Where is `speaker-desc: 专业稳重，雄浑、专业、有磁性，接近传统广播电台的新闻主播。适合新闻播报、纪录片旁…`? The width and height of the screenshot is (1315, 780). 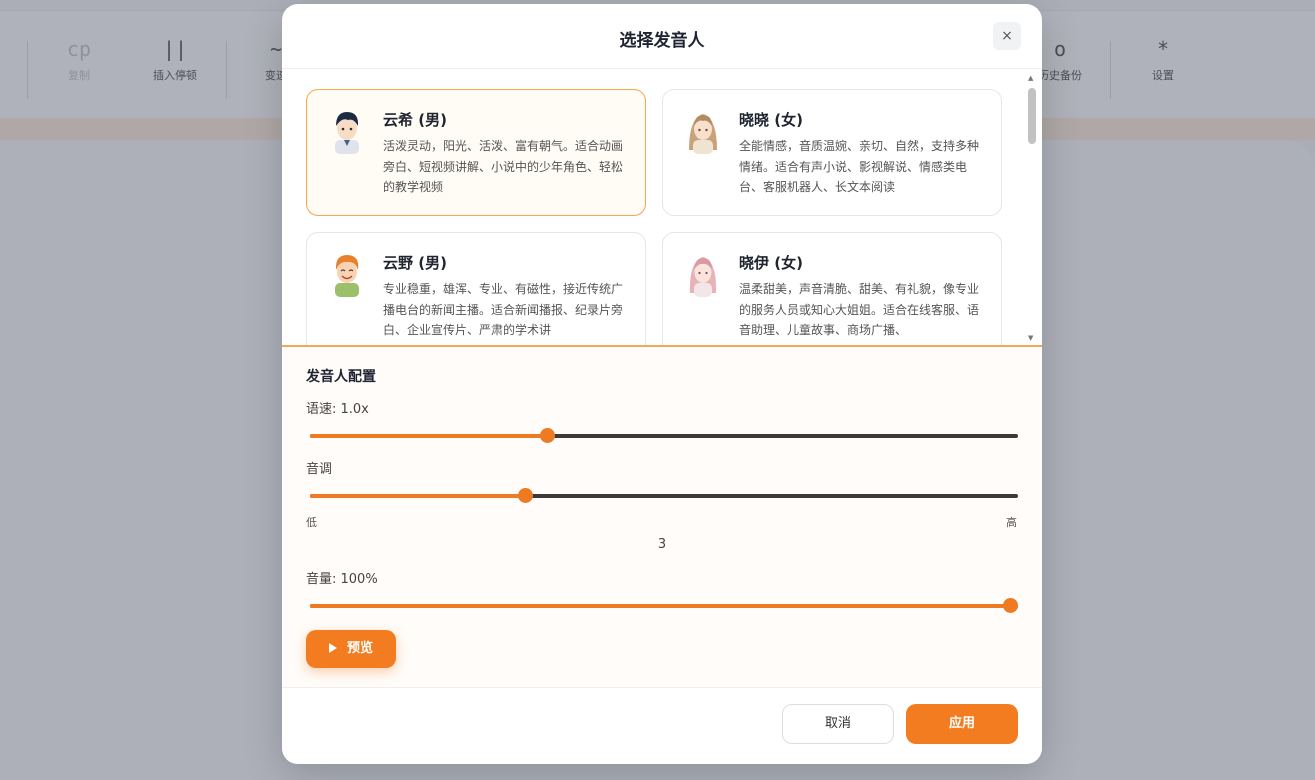 speaker-desc: 专业稳重，雄浑、专业、有磁性，接近传统广播电台的新闻主播。适合新闻播报、纪录片旁… is located at coordinates (503, 309).